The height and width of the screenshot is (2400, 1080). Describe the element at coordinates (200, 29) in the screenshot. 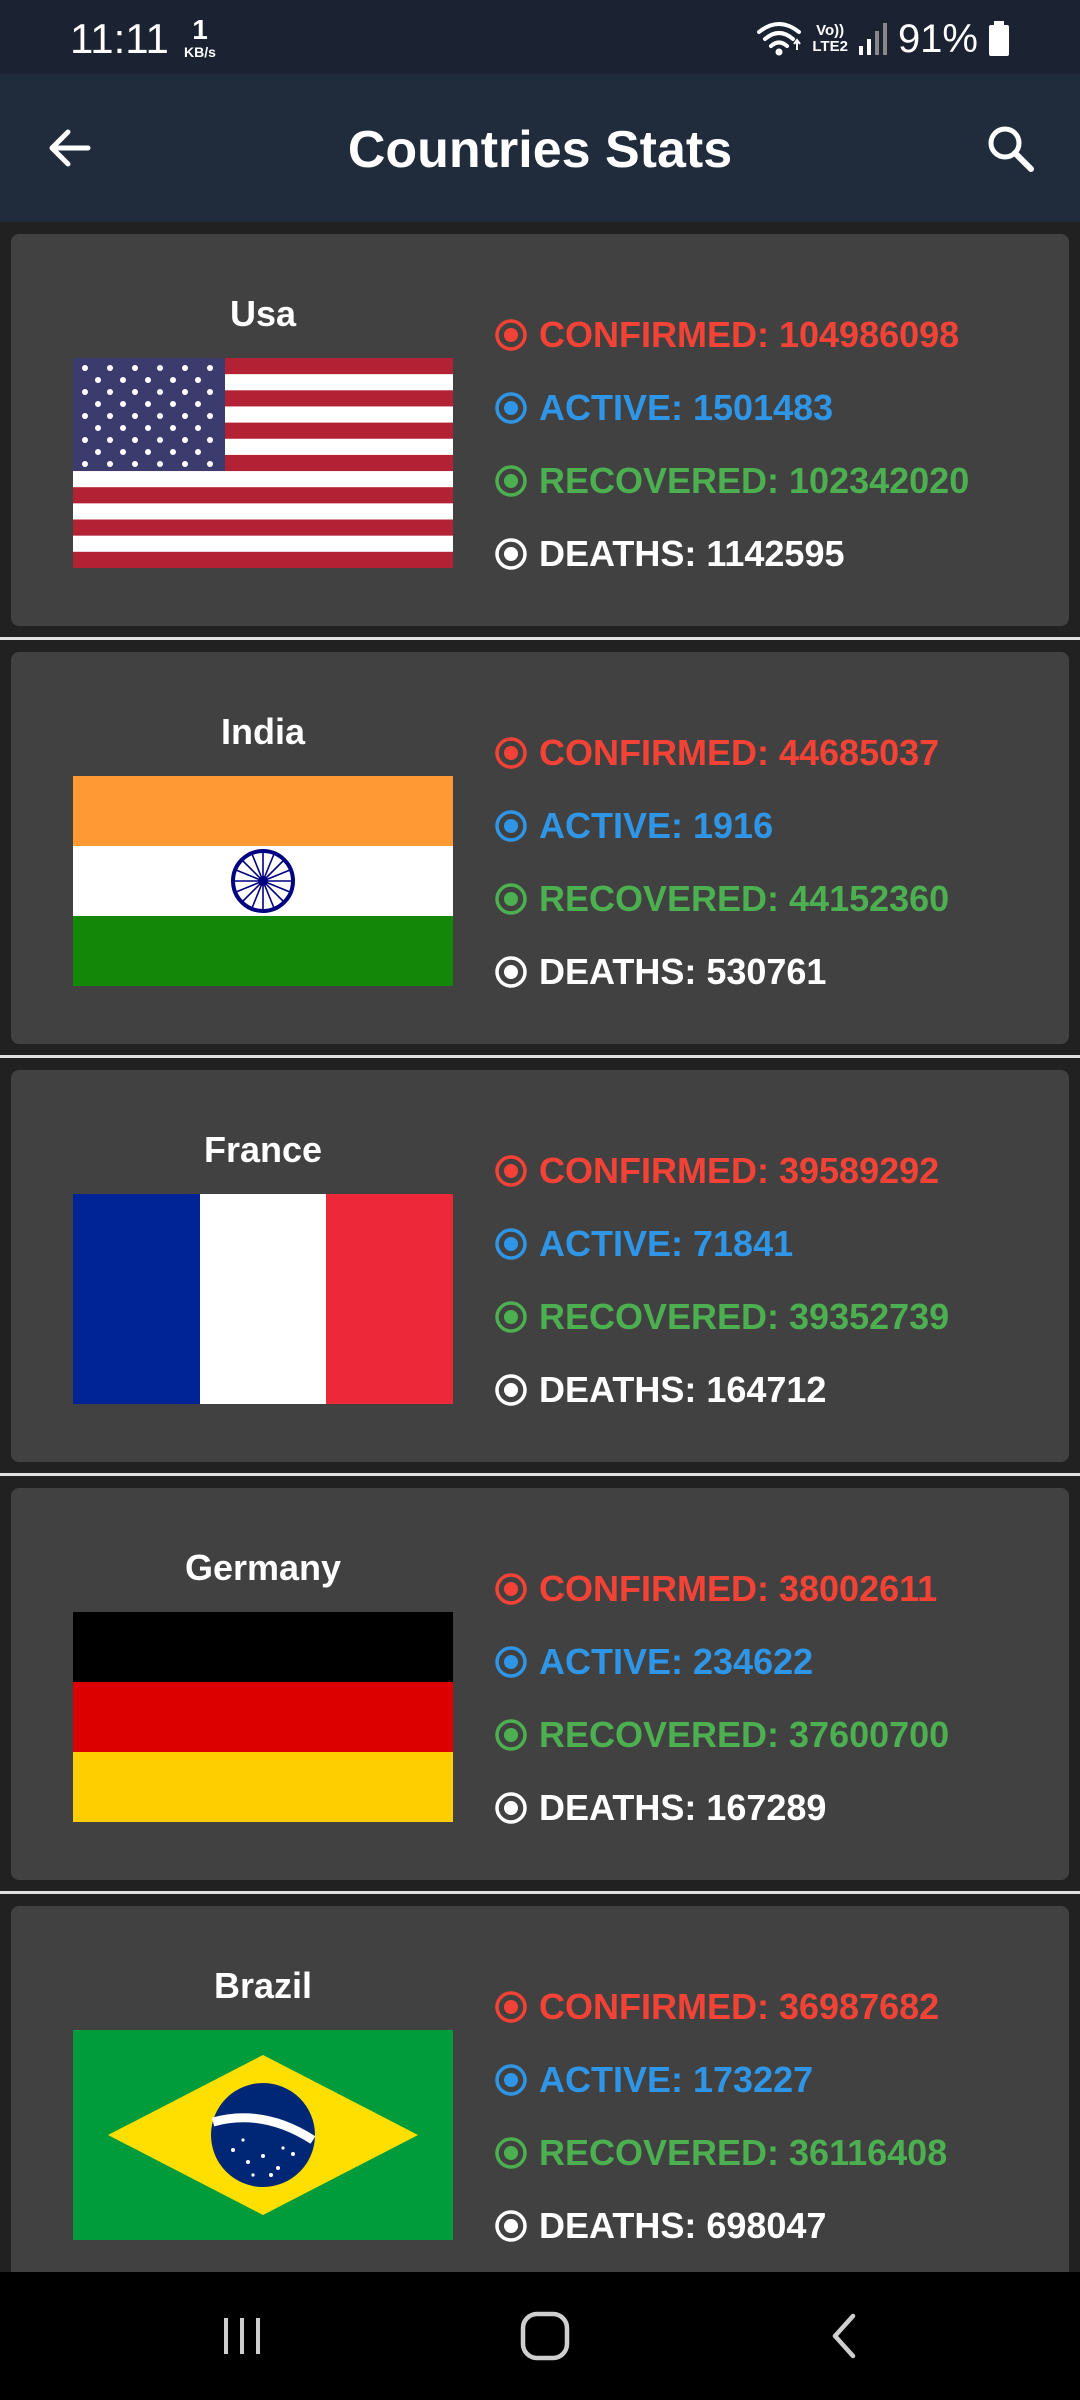

I see `network-speed-value: 1` at that location.